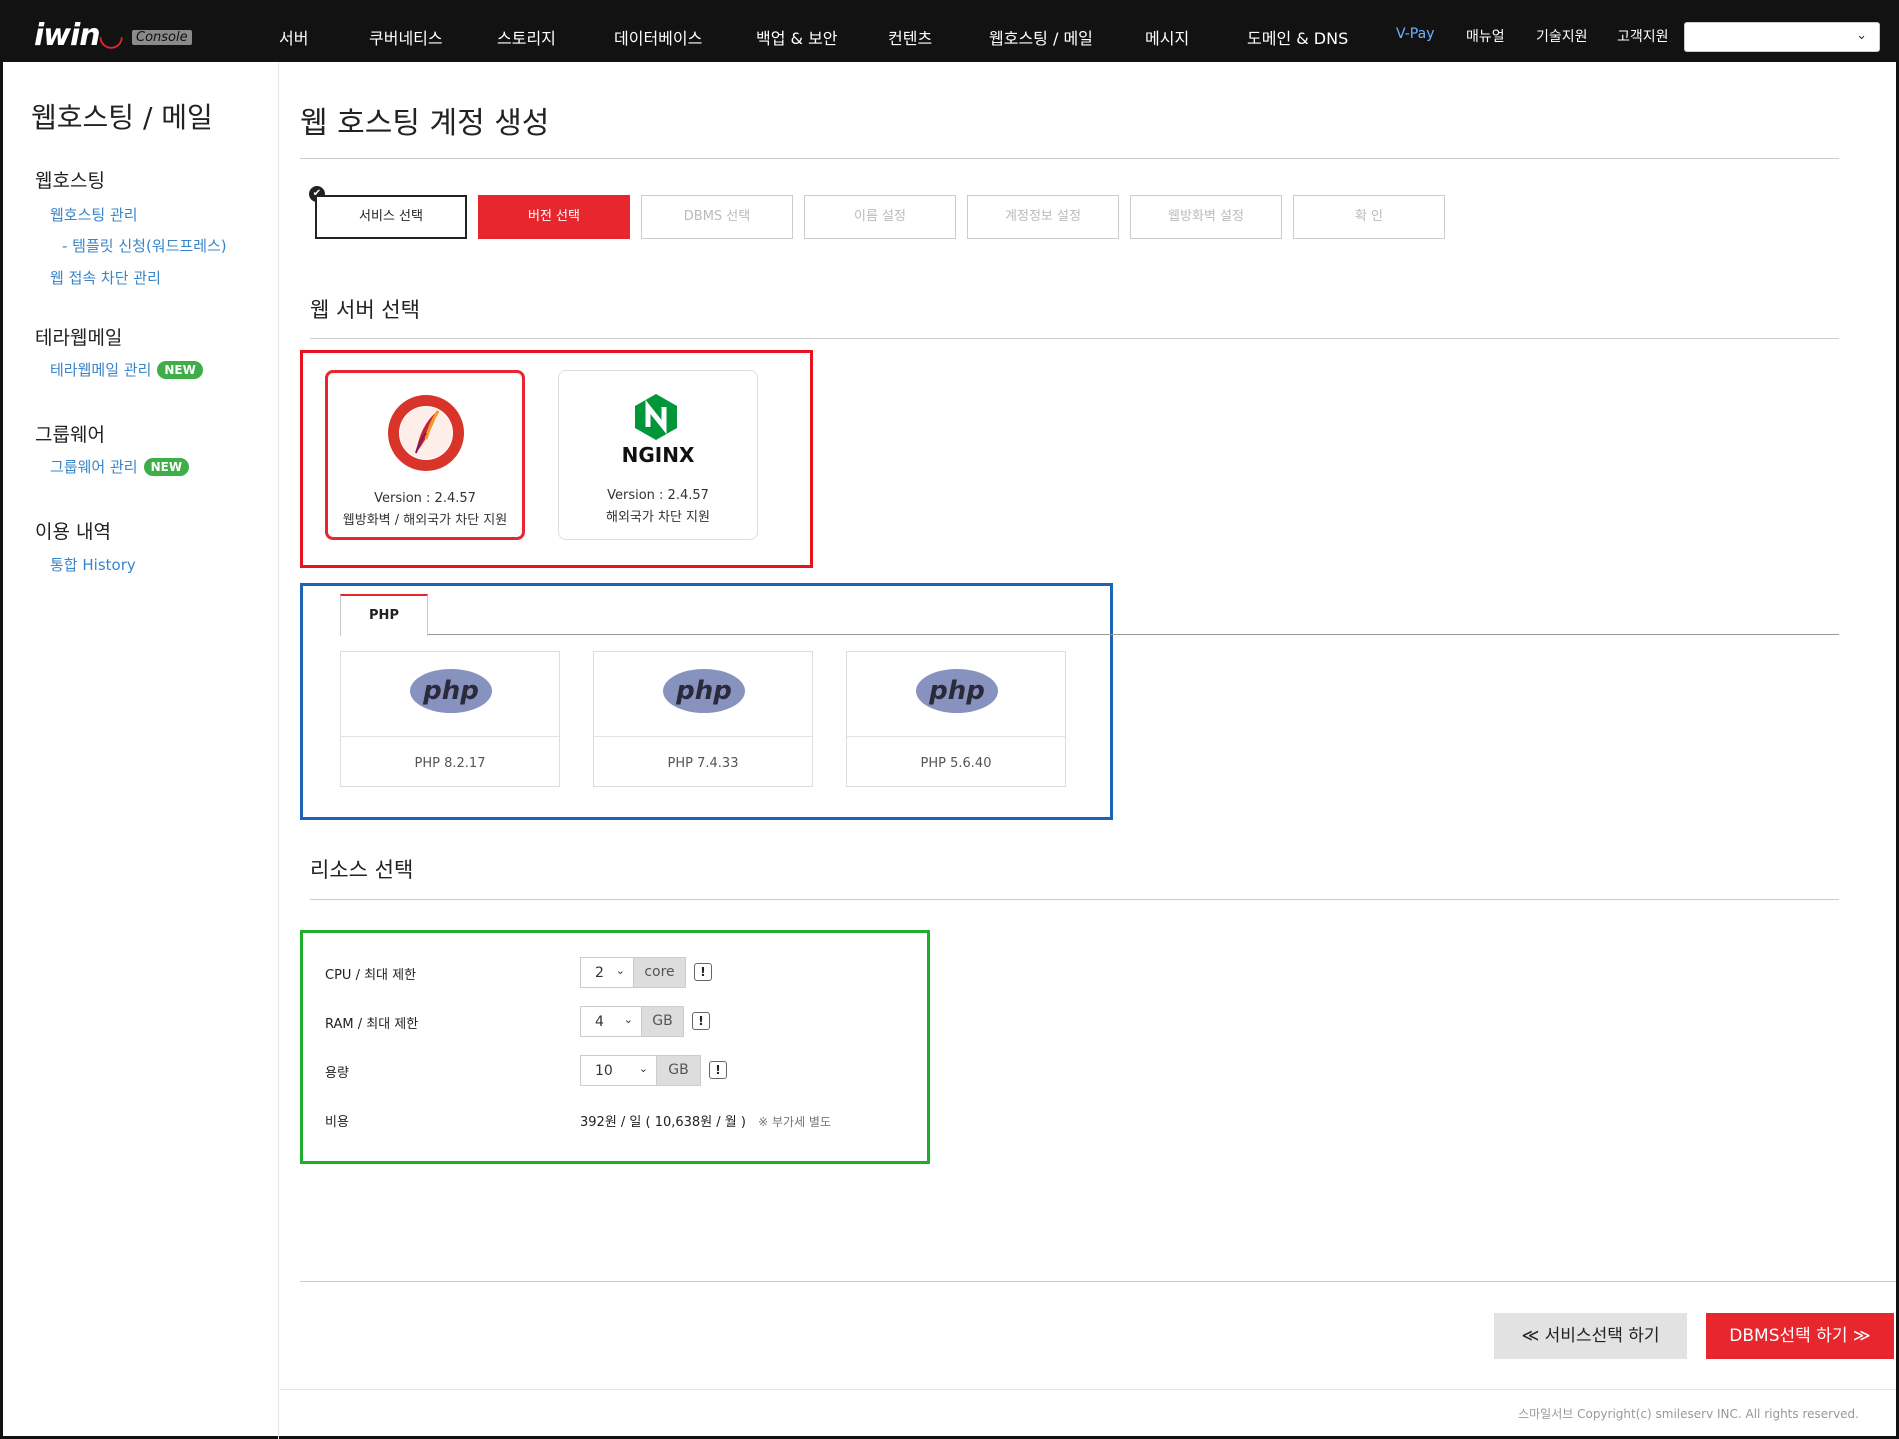 This screenshot has width=1899, height=1439. Describe the element at coordinates (144, 245) in the screenshot. I see `sidebar-link-template-request: - 템플릿 신청(워드프레스)` at that location.